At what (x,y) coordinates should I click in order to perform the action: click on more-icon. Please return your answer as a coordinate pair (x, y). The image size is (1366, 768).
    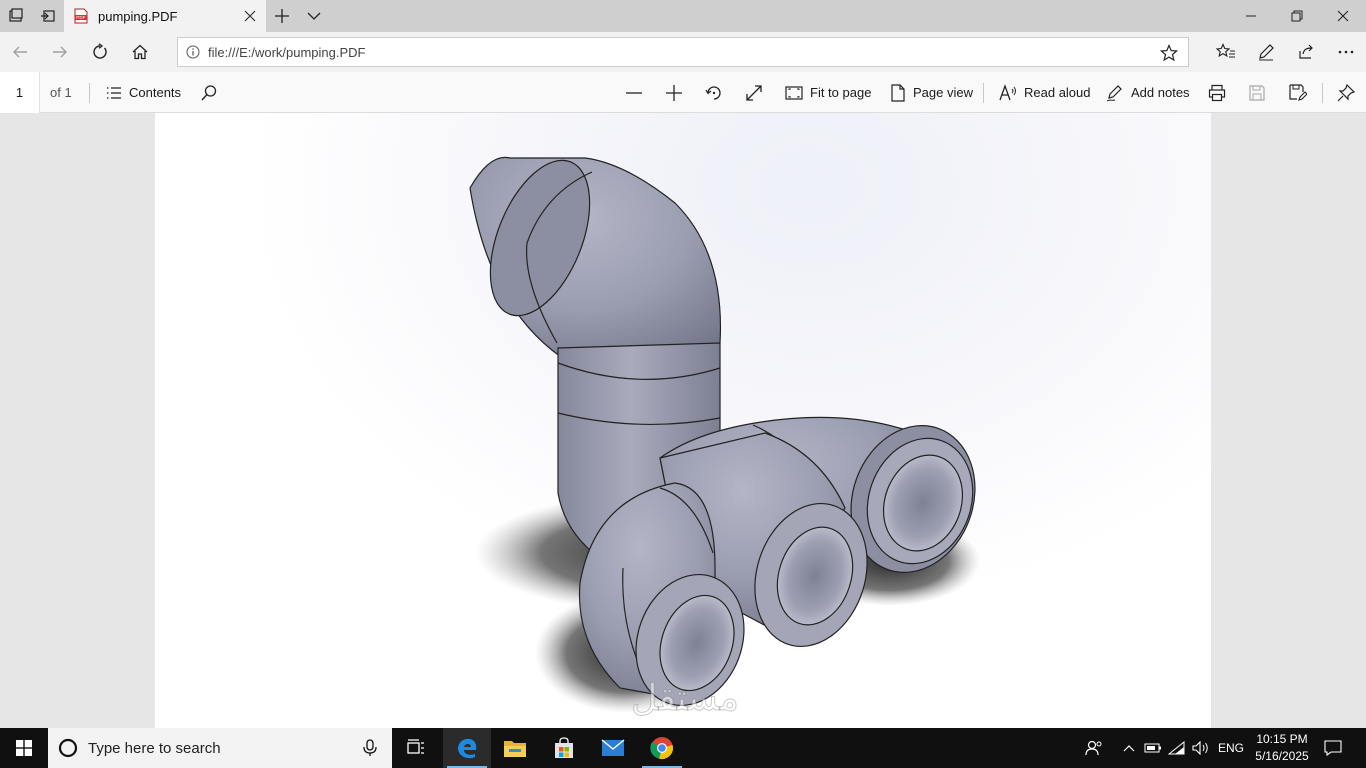
    Looking at the image, I should click on (1346, 52).